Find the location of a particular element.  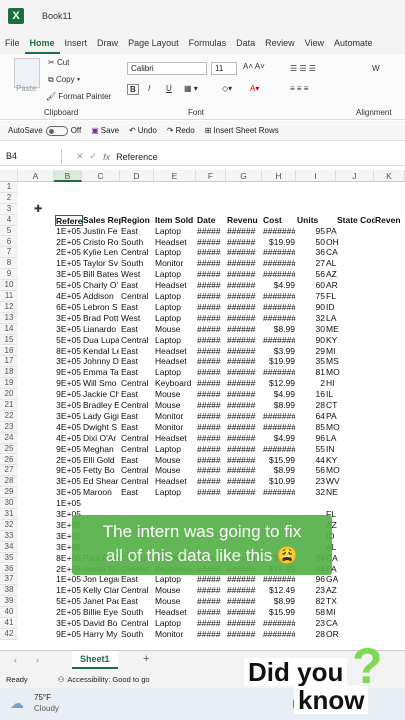

data-cell: CA is located at coordinates (336, 623).